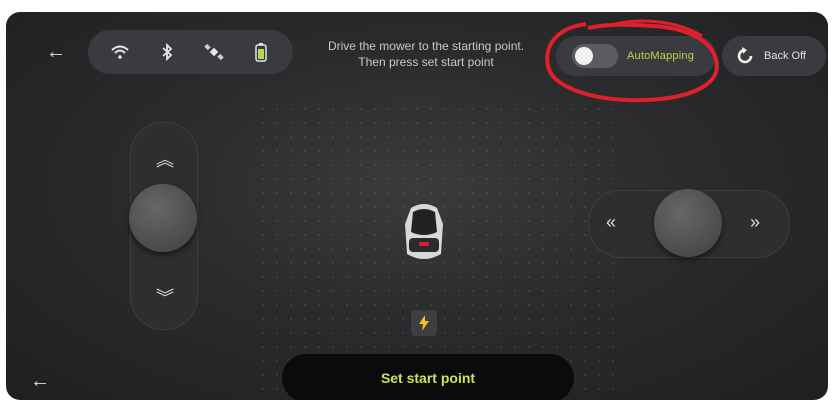  I want to click on bottom-back-arrow-icon: ←, so click(40, 381).